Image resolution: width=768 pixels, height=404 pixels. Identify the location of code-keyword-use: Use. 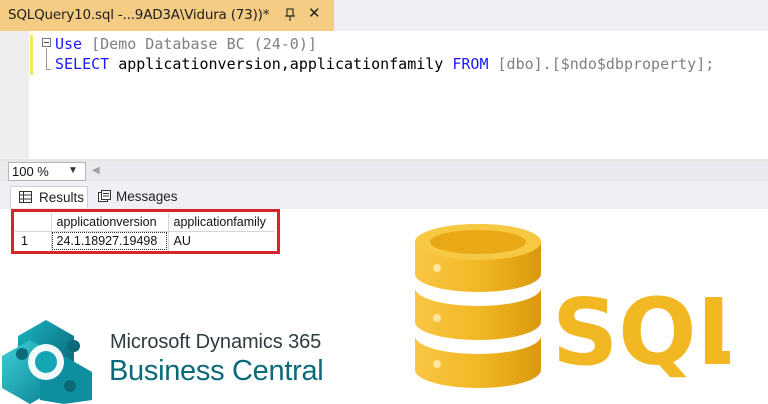
(69, 44).